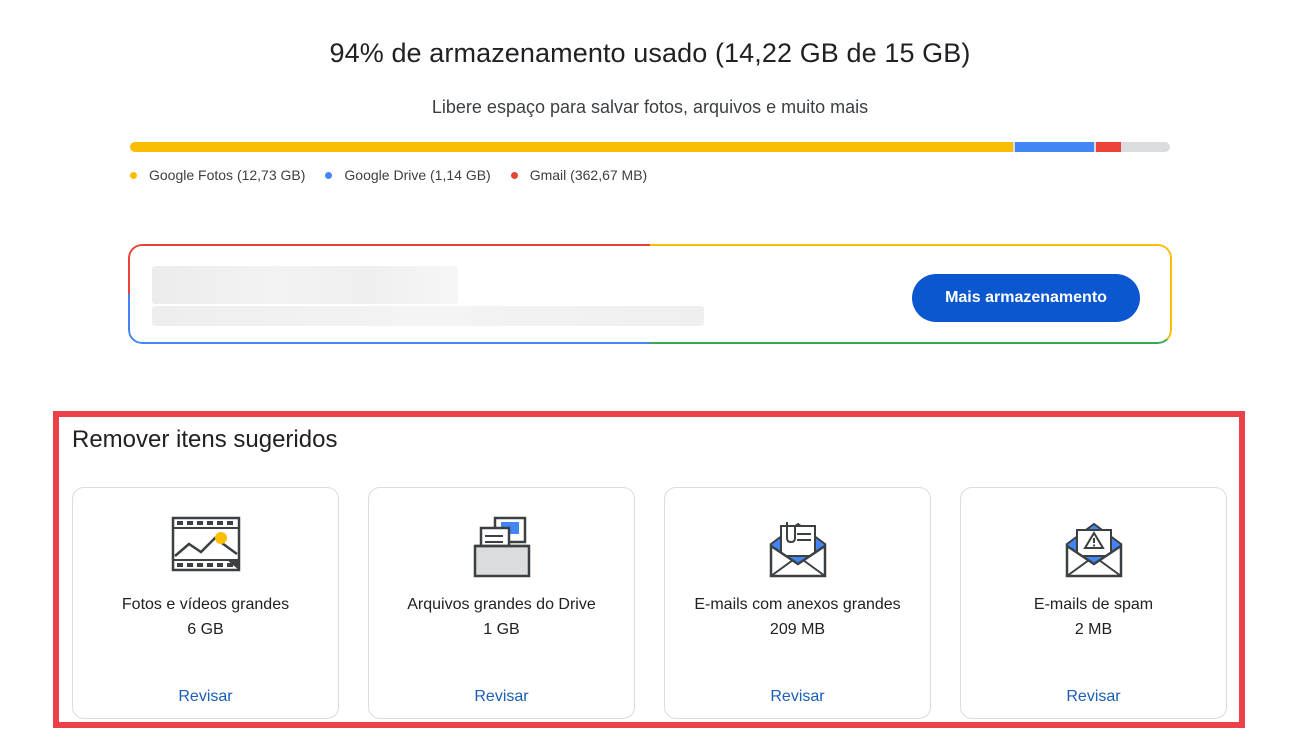 This screenshot has height=747, width=1300. Describe the element at coordinates (133, 175) in the screenshot. I see `legend-dot-photos` at that location.